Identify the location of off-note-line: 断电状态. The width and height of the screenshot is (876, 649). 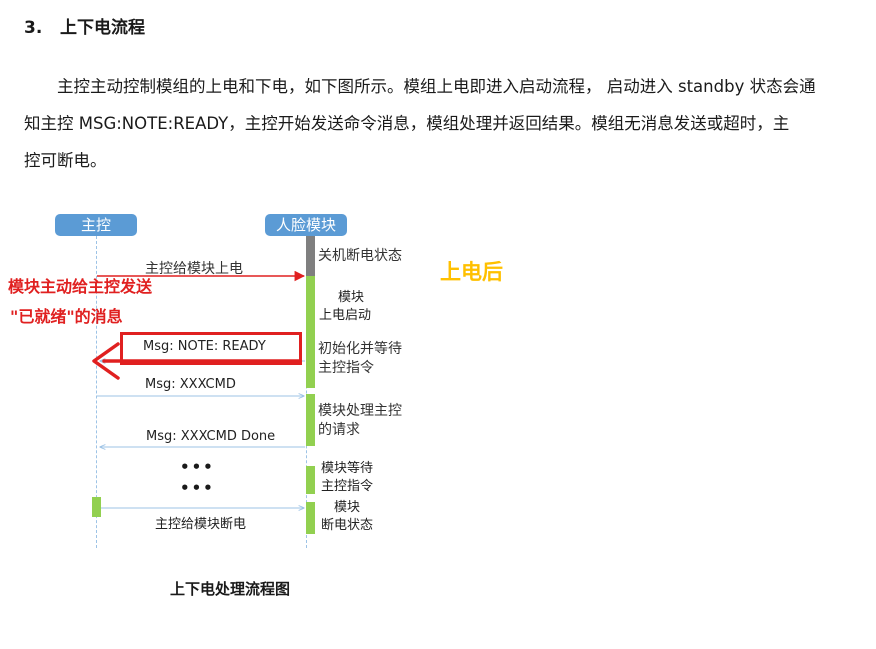
(347, 525).